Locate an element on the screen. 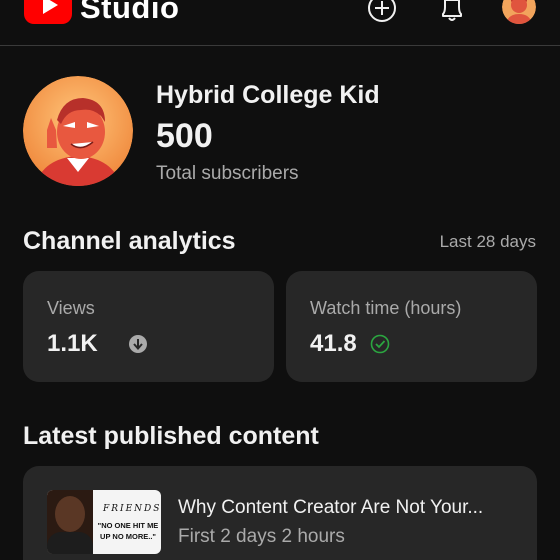 The height and width of the screenshot is (560, 560). check-circle-icon is located at coordinates (380, 344).